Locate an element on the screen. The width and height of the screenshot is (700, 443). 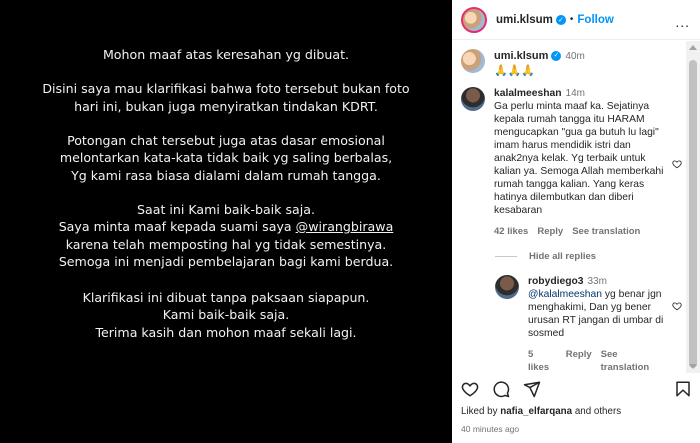
liked-by-user: nafia_elfarqana is located at coordinates (536, 411).